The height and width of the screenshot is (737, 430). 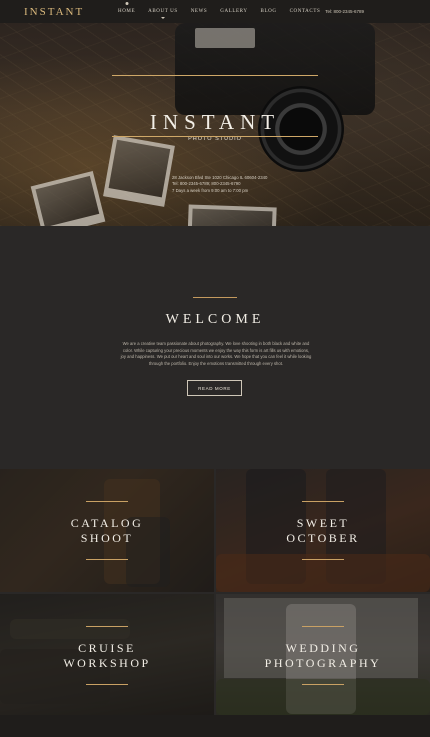 I want to click on gallery-tile-cruise-workshop: CRUISE WORKSHOP, so click(x=107, y=654).